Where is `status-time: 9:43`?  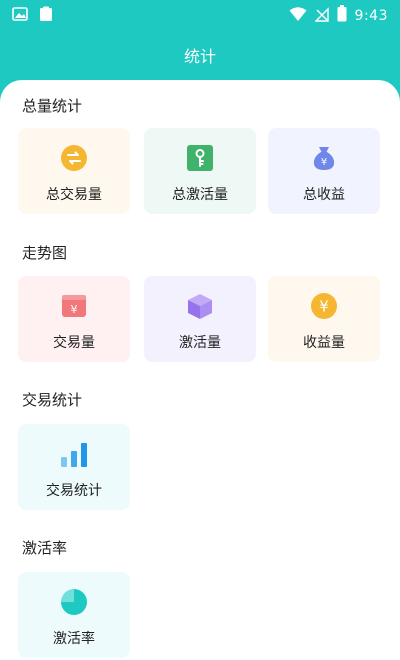
status-time: 9:43 is located at coordinates (371, 15).